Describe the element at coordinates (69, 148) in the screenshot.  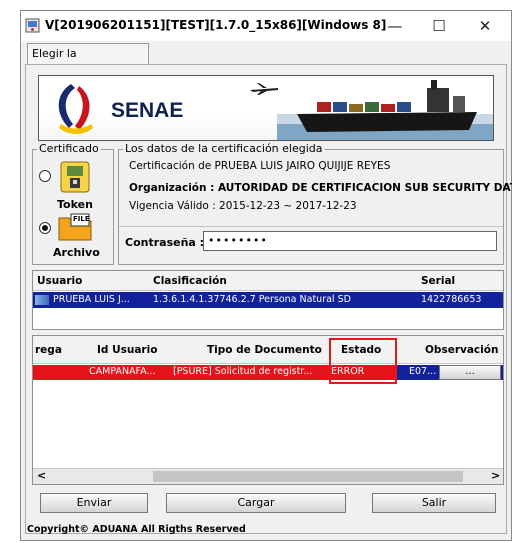
I see `certificado-legend: Certificado` at that location.